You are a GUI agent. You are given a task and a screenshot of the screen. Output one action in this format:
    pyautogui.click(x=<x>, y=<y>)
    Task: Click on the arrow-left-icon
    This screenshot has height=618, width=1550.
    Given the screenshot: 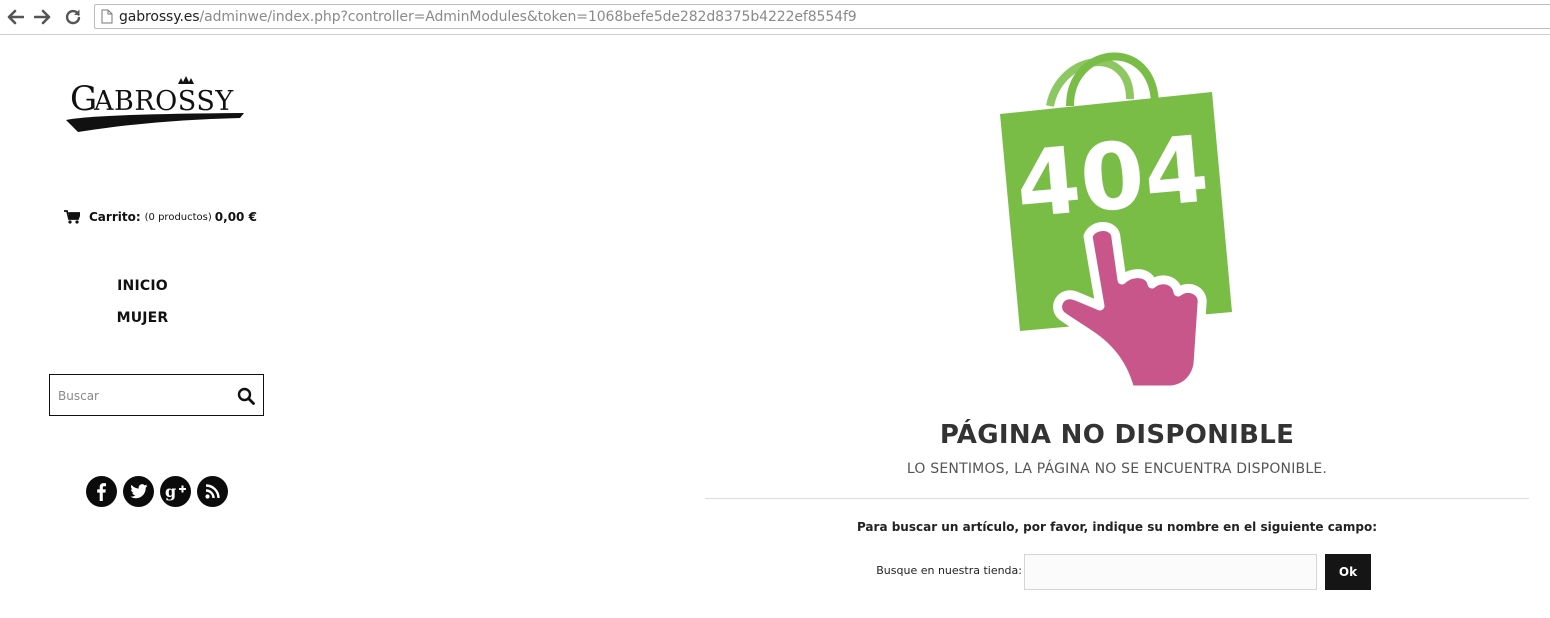 What is the action you would take?
    pyautogui.click(x=15, y=17)
    